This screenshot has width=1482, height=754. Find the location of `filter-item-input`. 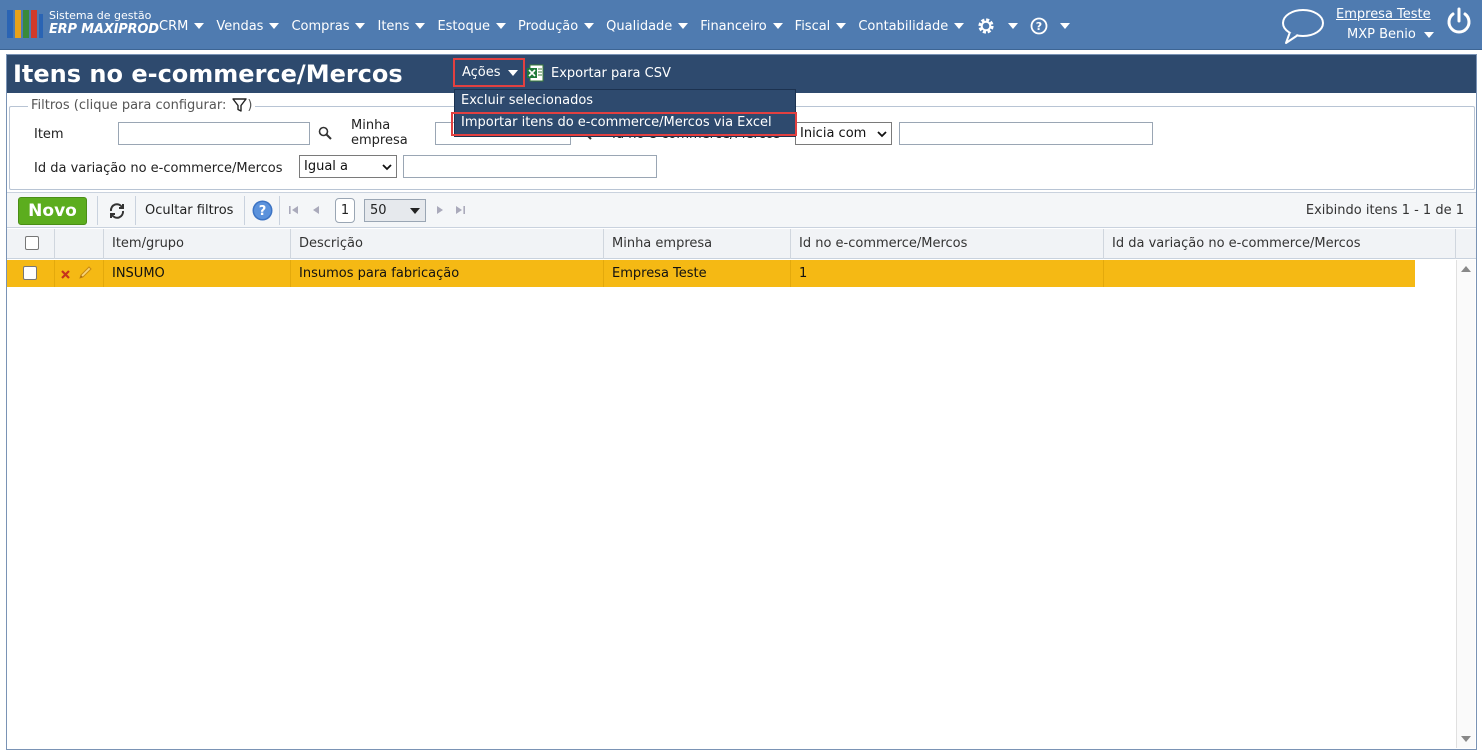

filter-item-input is located at coordinates (214, 133).